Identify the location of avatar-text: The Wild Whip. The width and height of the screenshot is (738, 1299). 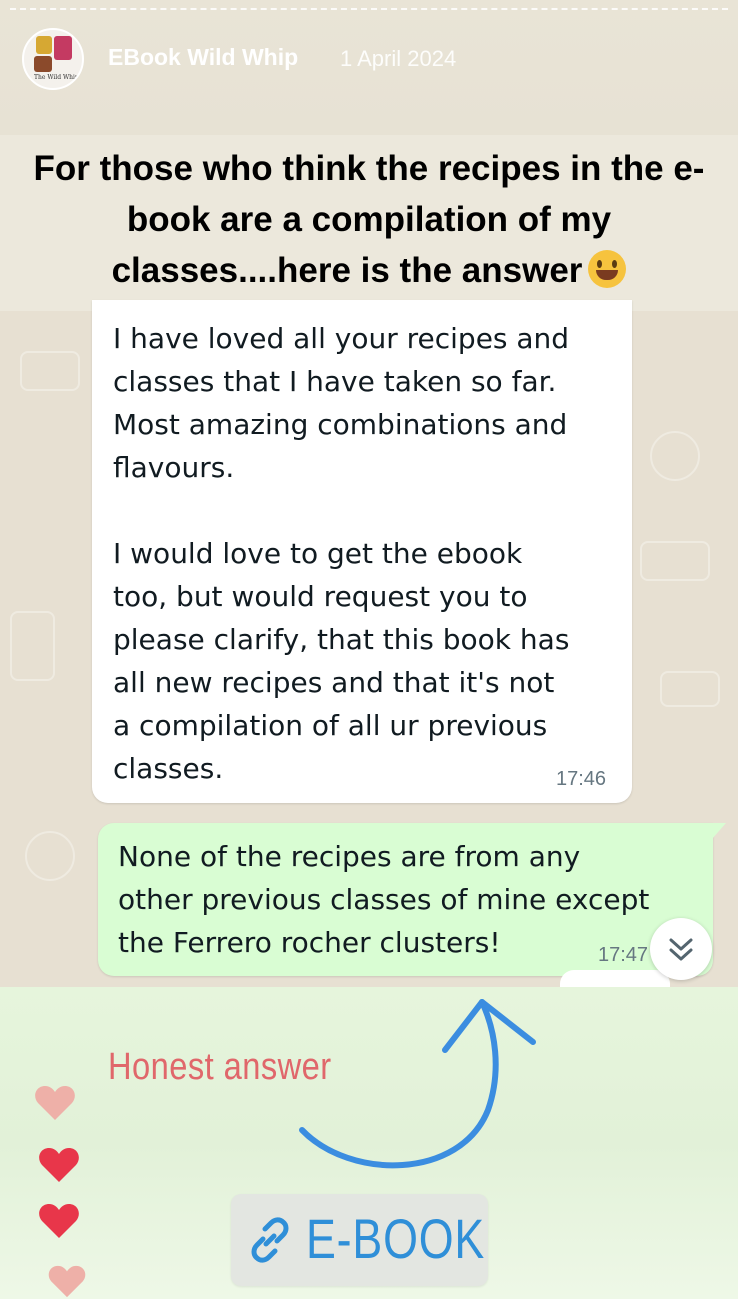
(56, 77).